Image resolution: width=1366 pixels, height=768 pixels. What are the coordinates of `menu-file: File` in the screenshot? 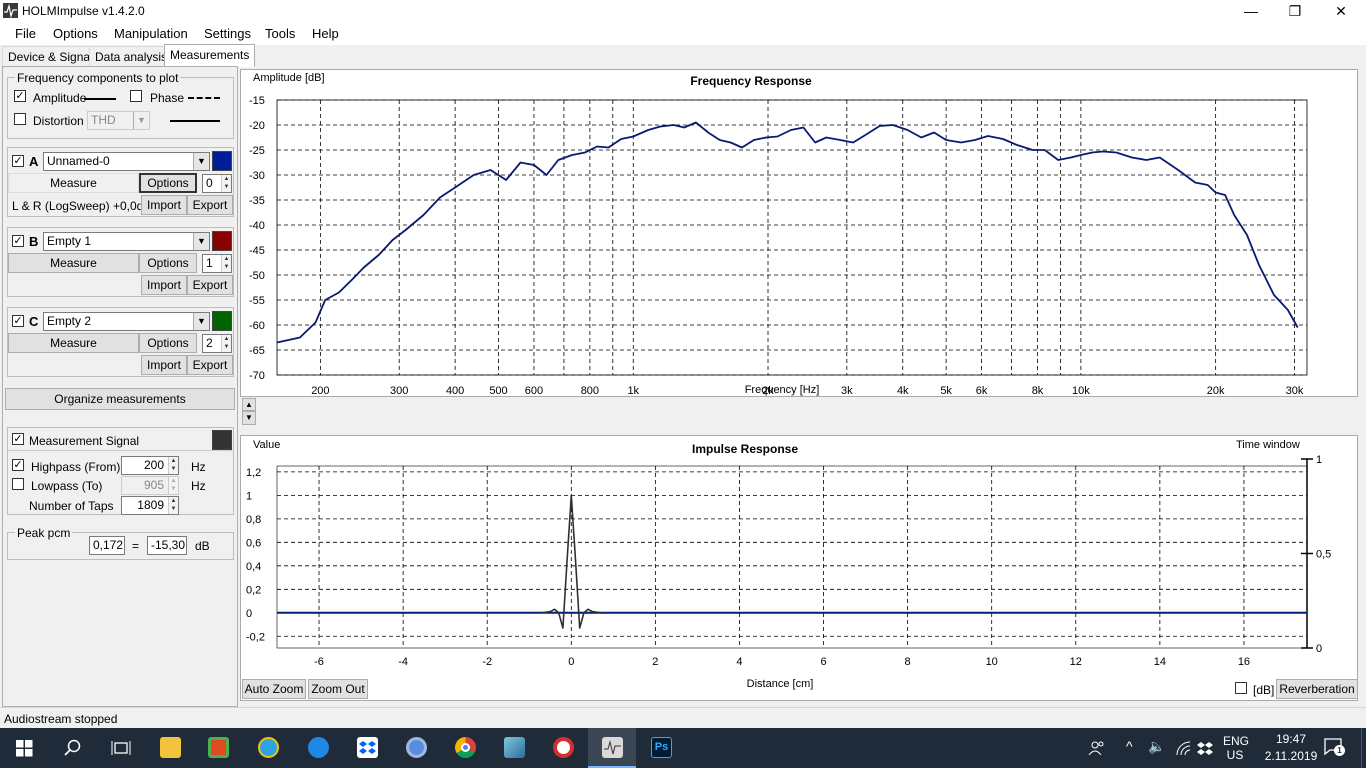 It's located at (25, 33).